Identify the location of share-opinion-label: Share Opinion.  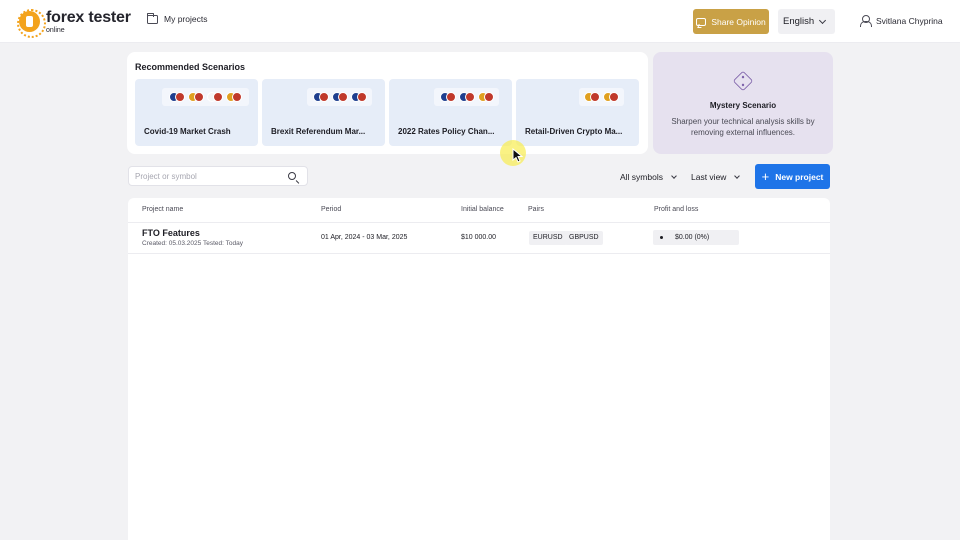
(738, 21).